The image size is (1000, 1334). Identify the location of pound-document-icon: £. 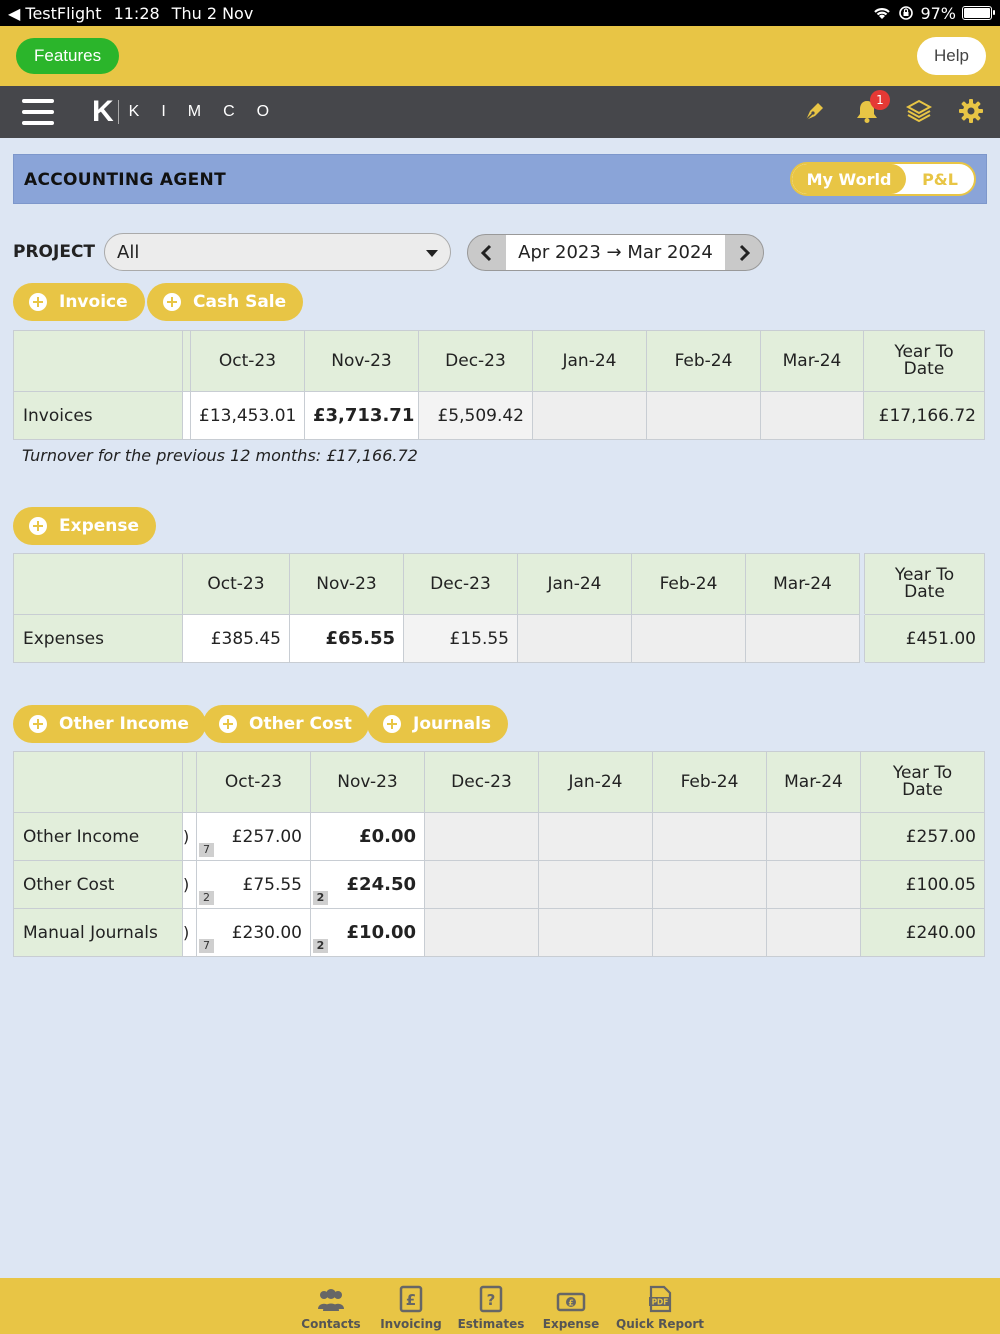
(411, 1299).